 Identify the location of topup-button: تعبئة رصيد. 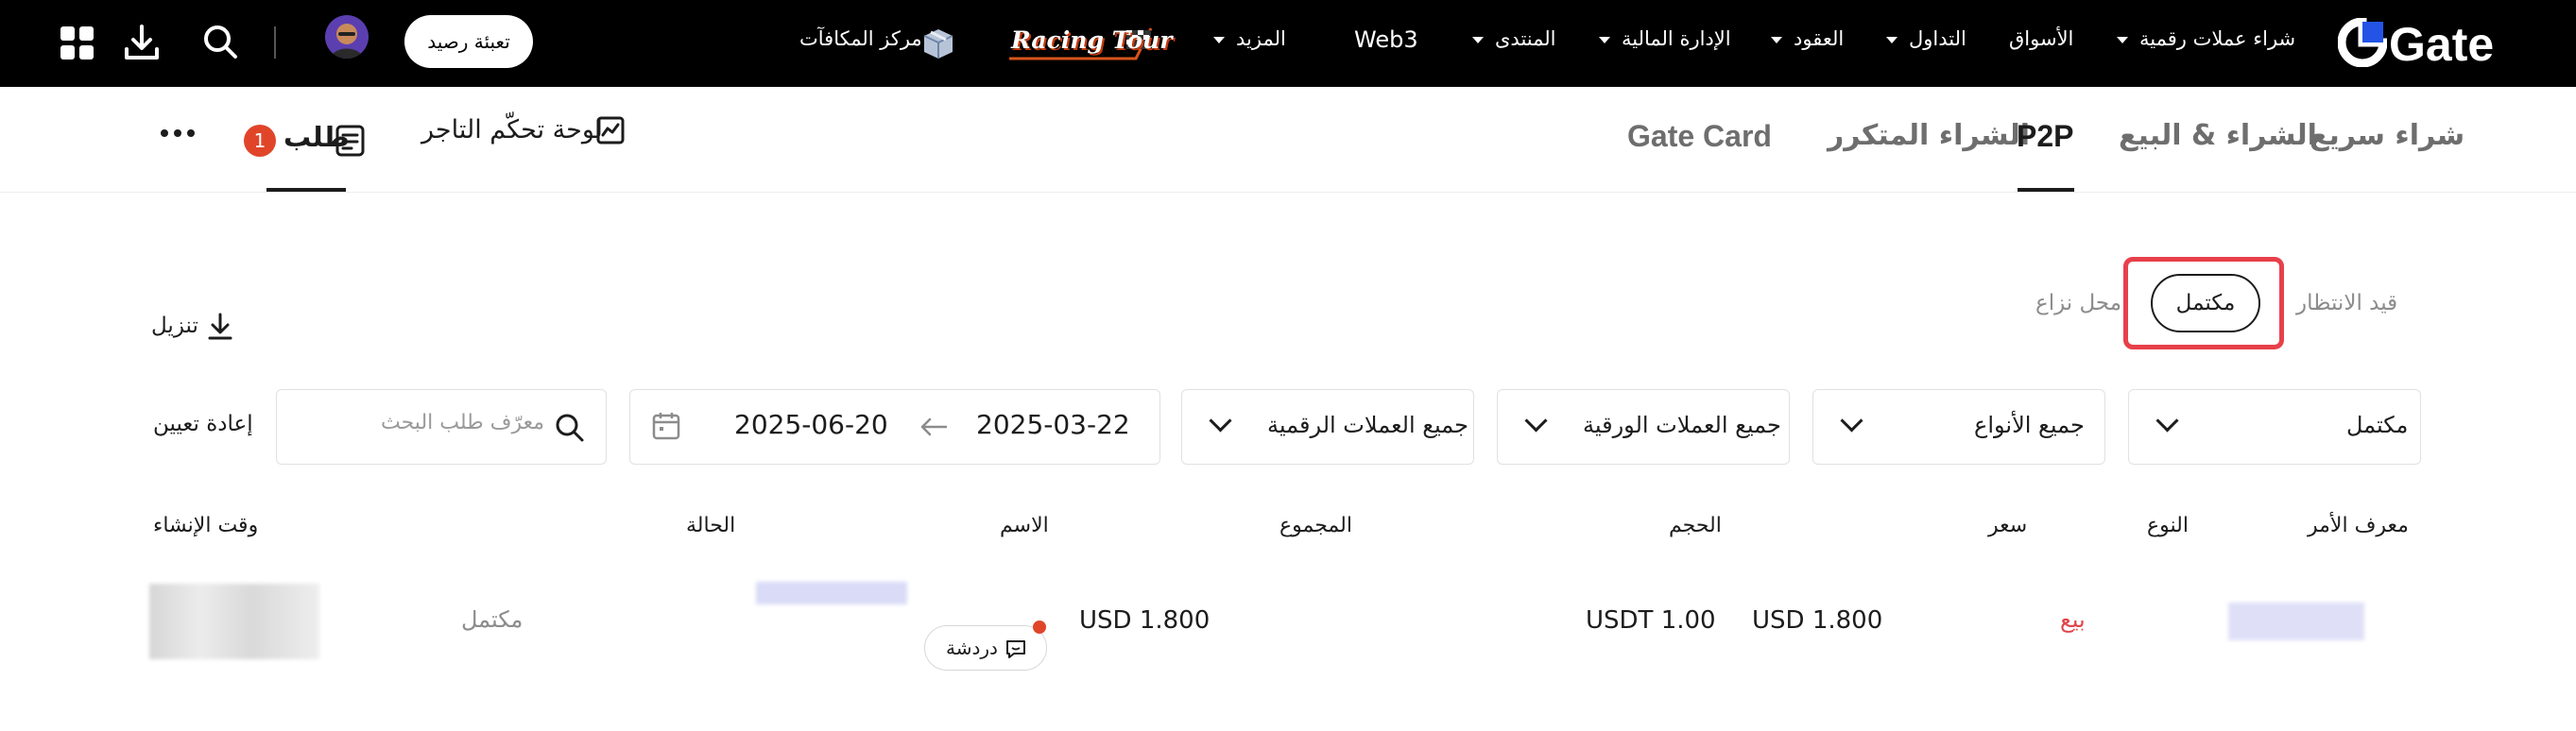
(468, 41).